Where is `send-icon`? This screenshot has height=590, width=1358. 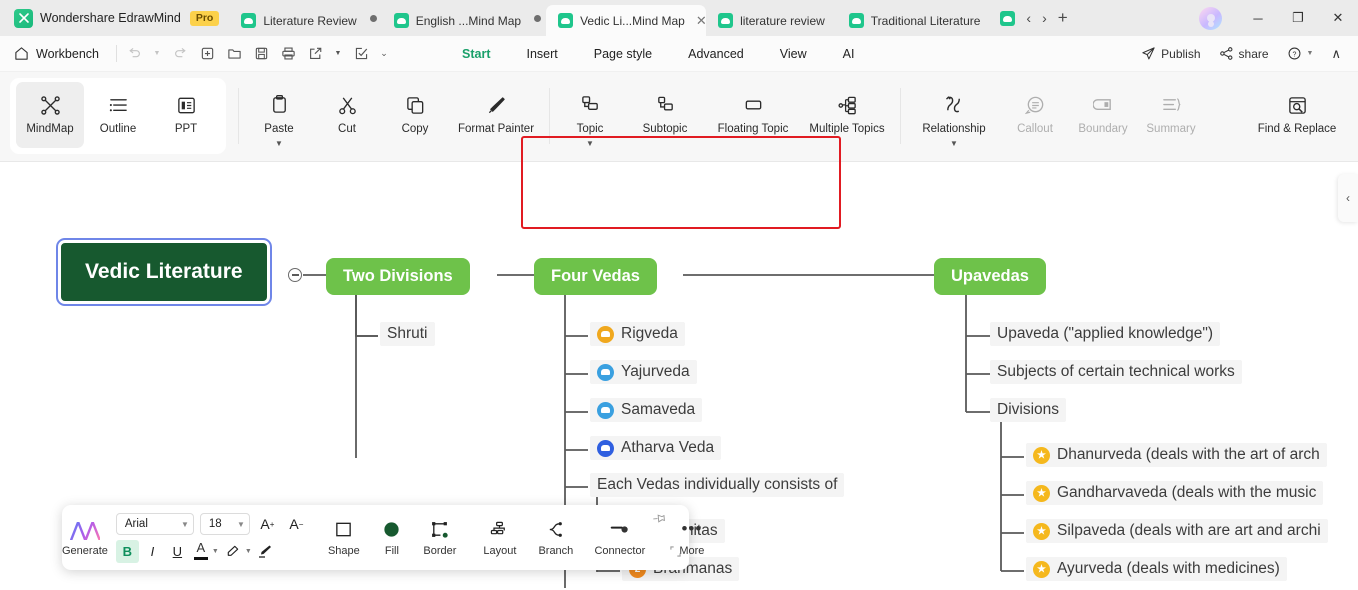
send-icon is located at coordinates (1148, 53).